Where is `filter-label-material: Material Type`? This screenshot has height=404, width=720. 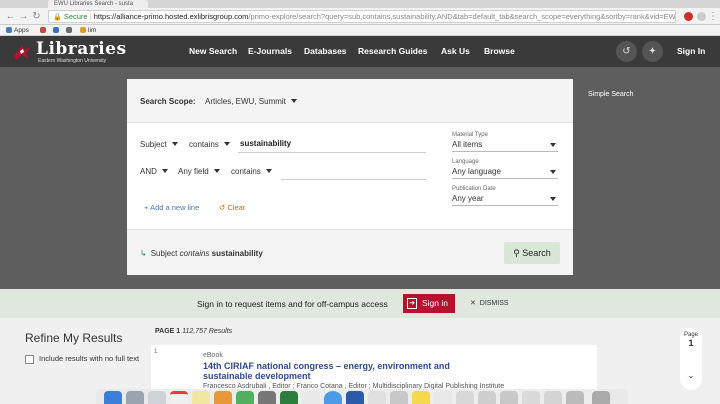 filter-label-material: Material Type is located at coordinates (470, 135).